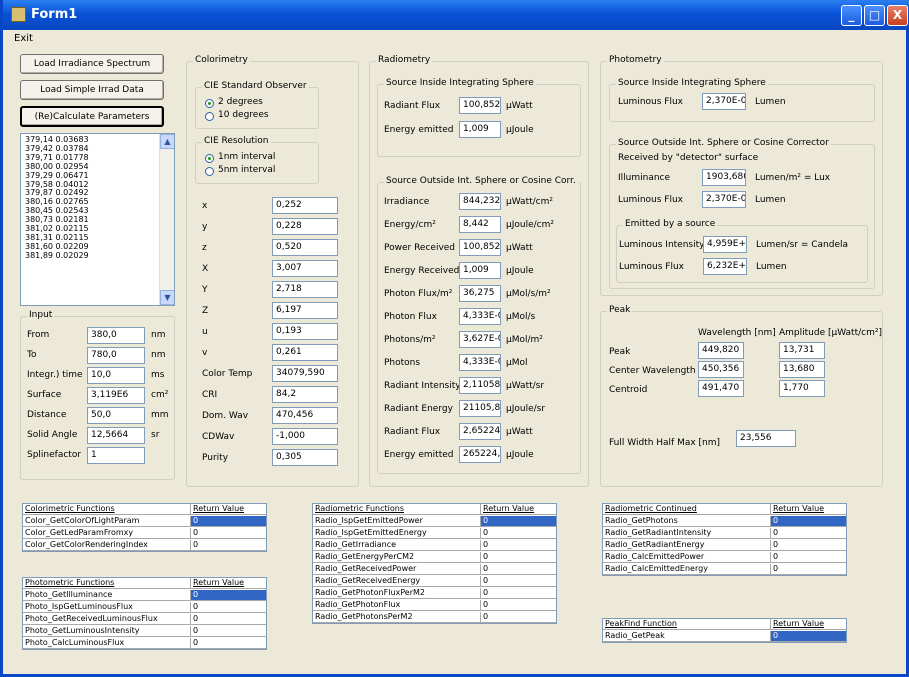 The height and width of the screenshot is (677, 909). Describe the element at coordinates (107, 545) in the screenshot. I see `function-name-cell: Color_GetColorRenderingIndex` at that location.